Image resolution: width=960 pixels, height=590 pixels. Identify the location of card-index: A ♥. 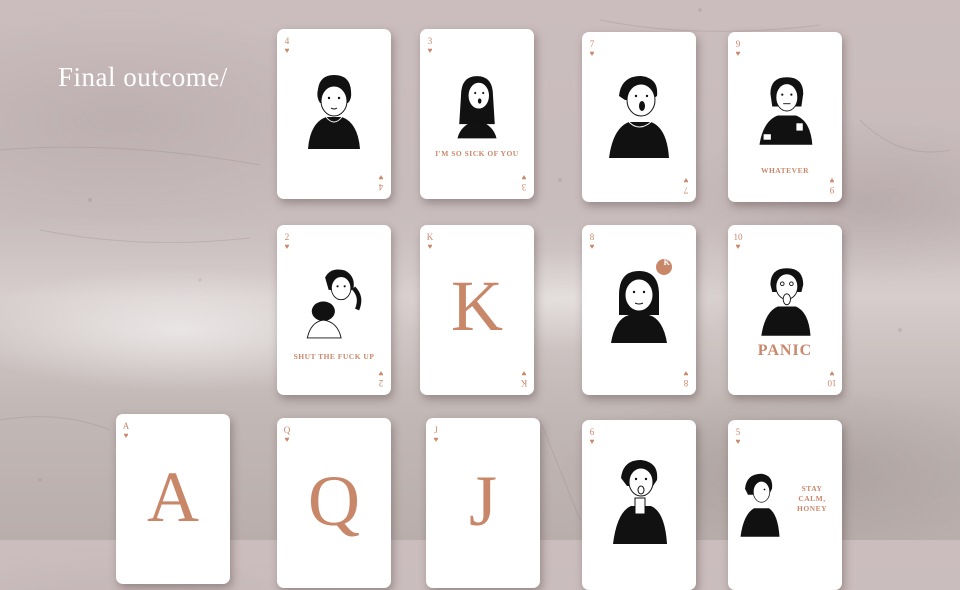
(126, 431).